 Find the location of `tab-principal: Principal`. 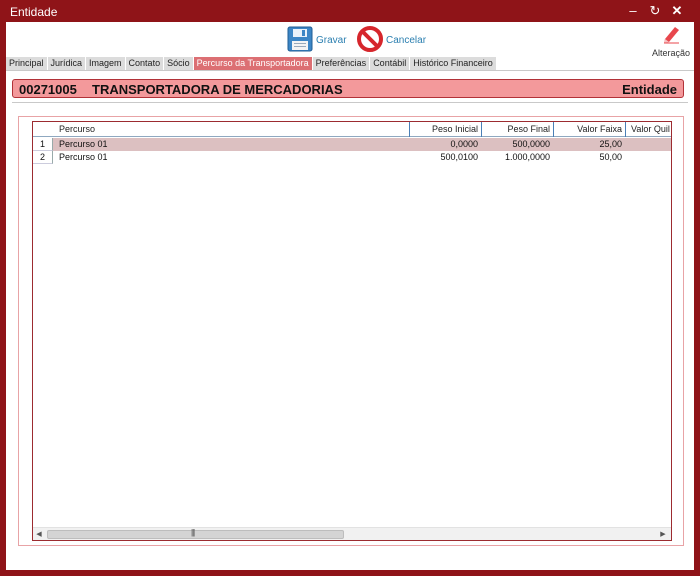

tab-principal: Principal is located at coordinates (26, 63).